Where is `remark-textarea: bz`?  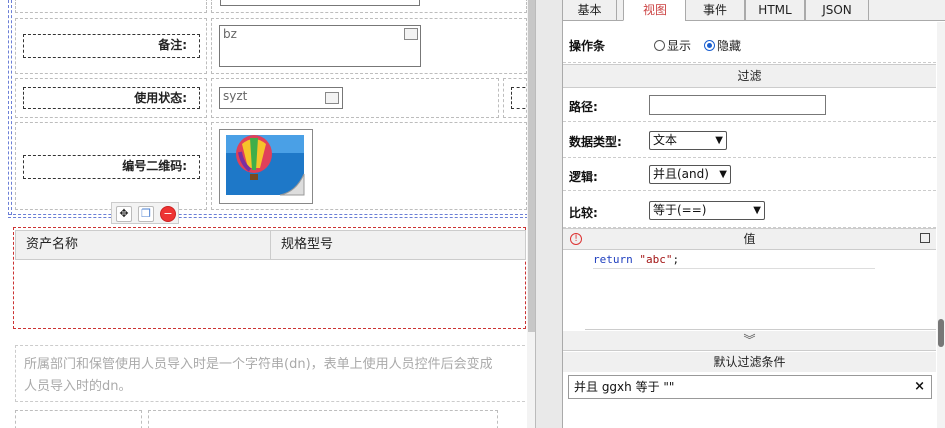 remark-textarea: bz is located at coordinates (320, 46).